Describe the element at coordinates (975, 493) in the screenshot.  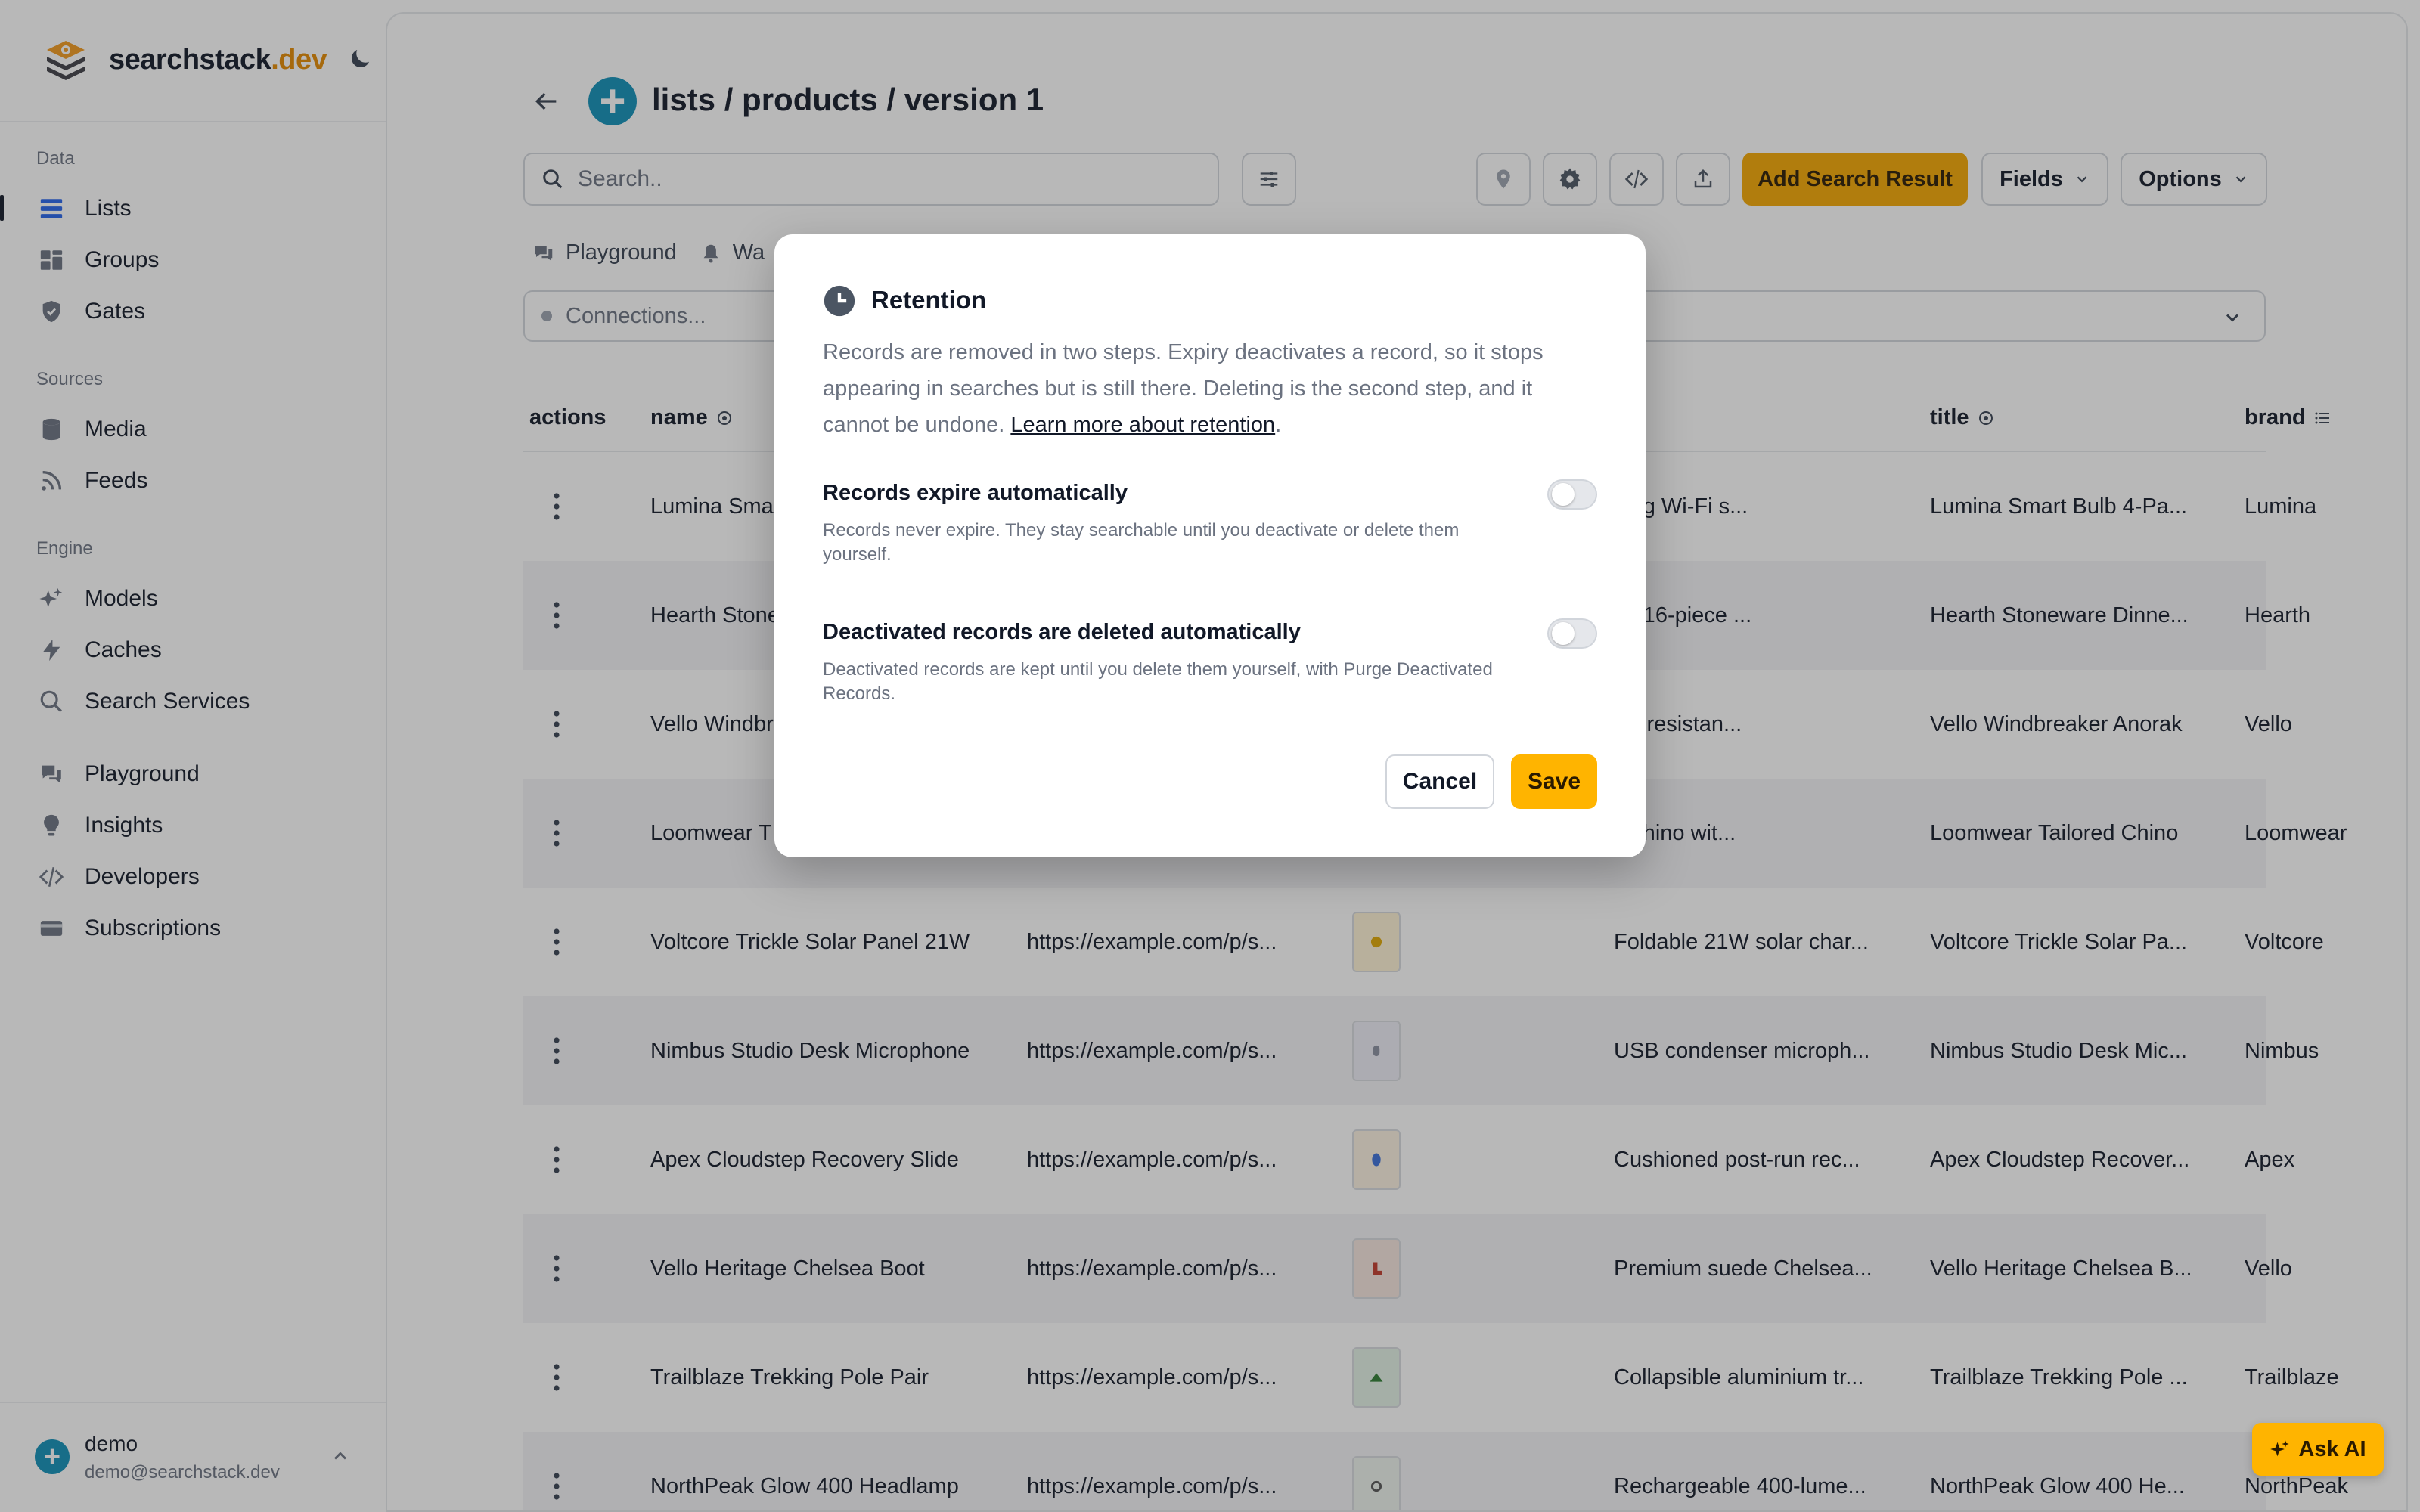
I see `option-expire-label: Records expire automatically` at that location.